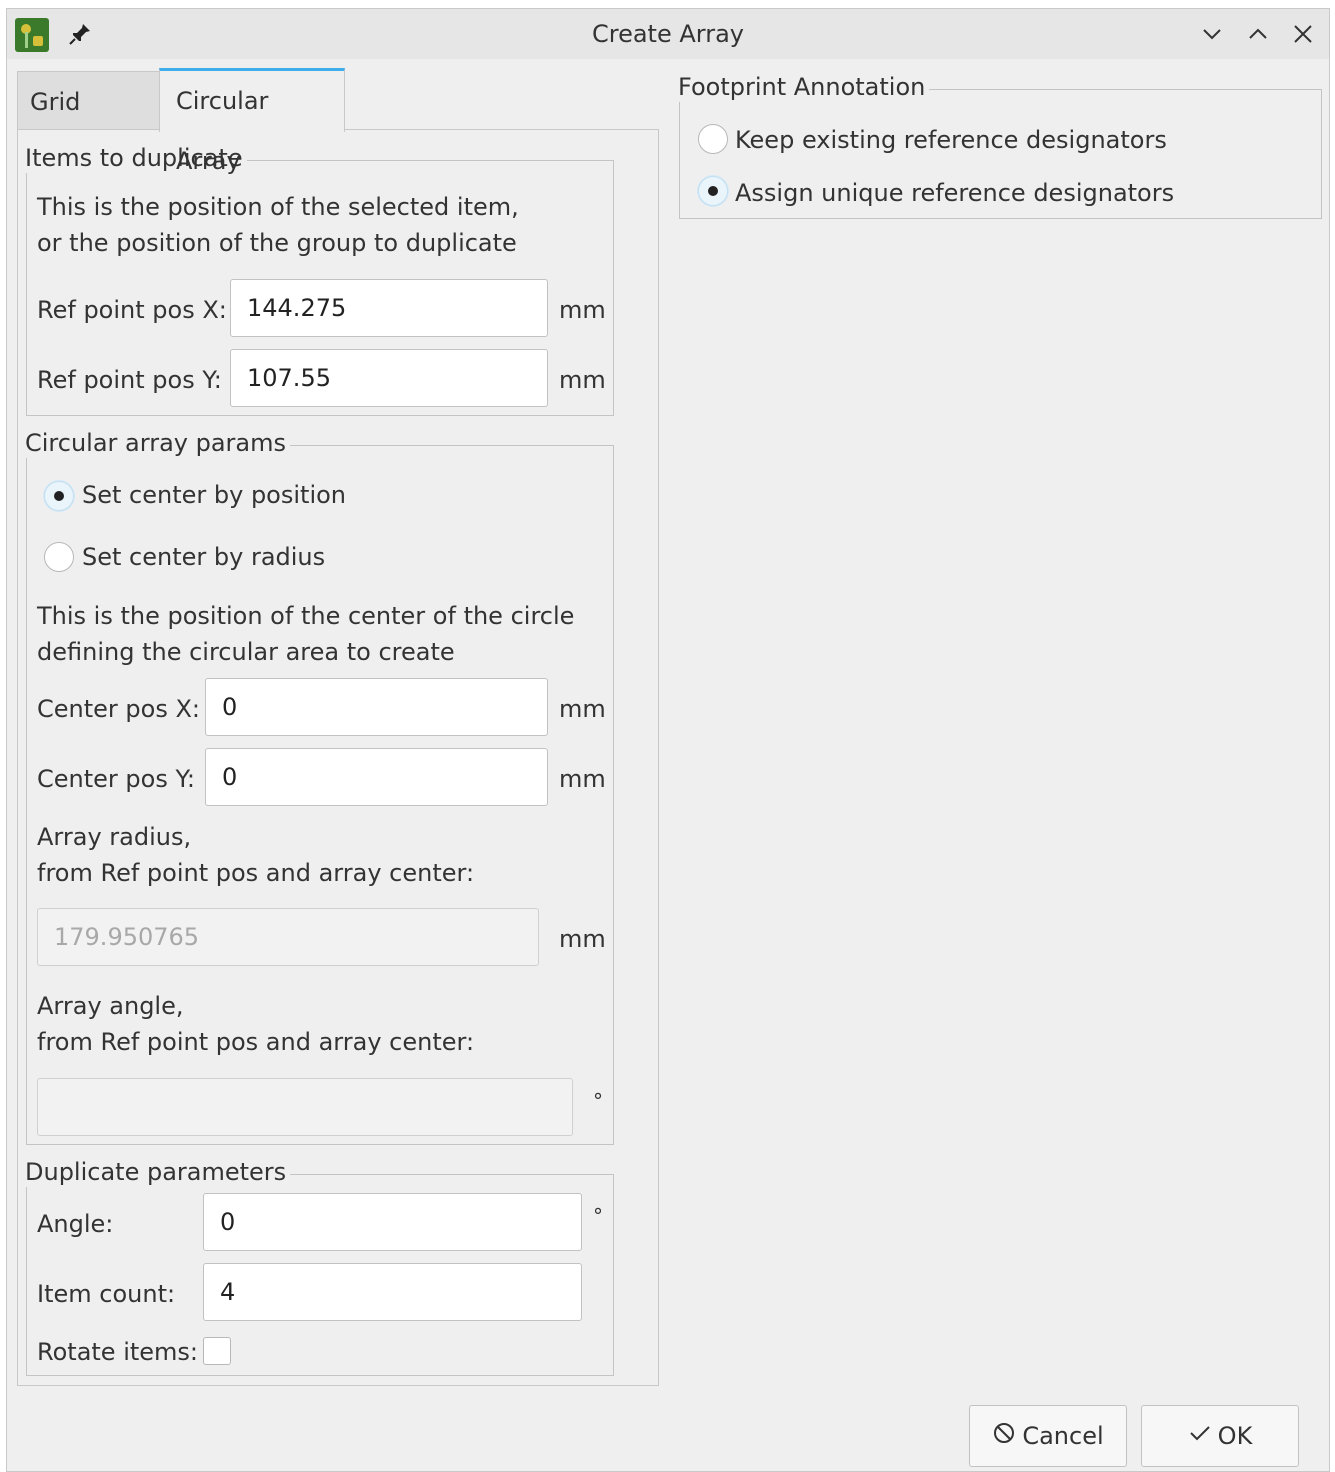 This screenshot has width=1335, height=1472. I want to click on radius-label-line2: from Ref point pos and array center:, so click(256, 873).